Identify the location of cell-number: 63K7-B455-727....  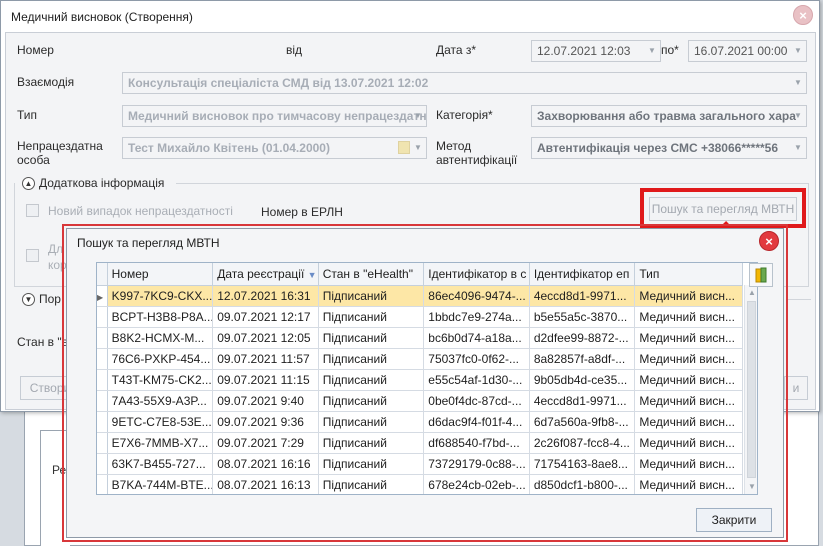
(160, 464).